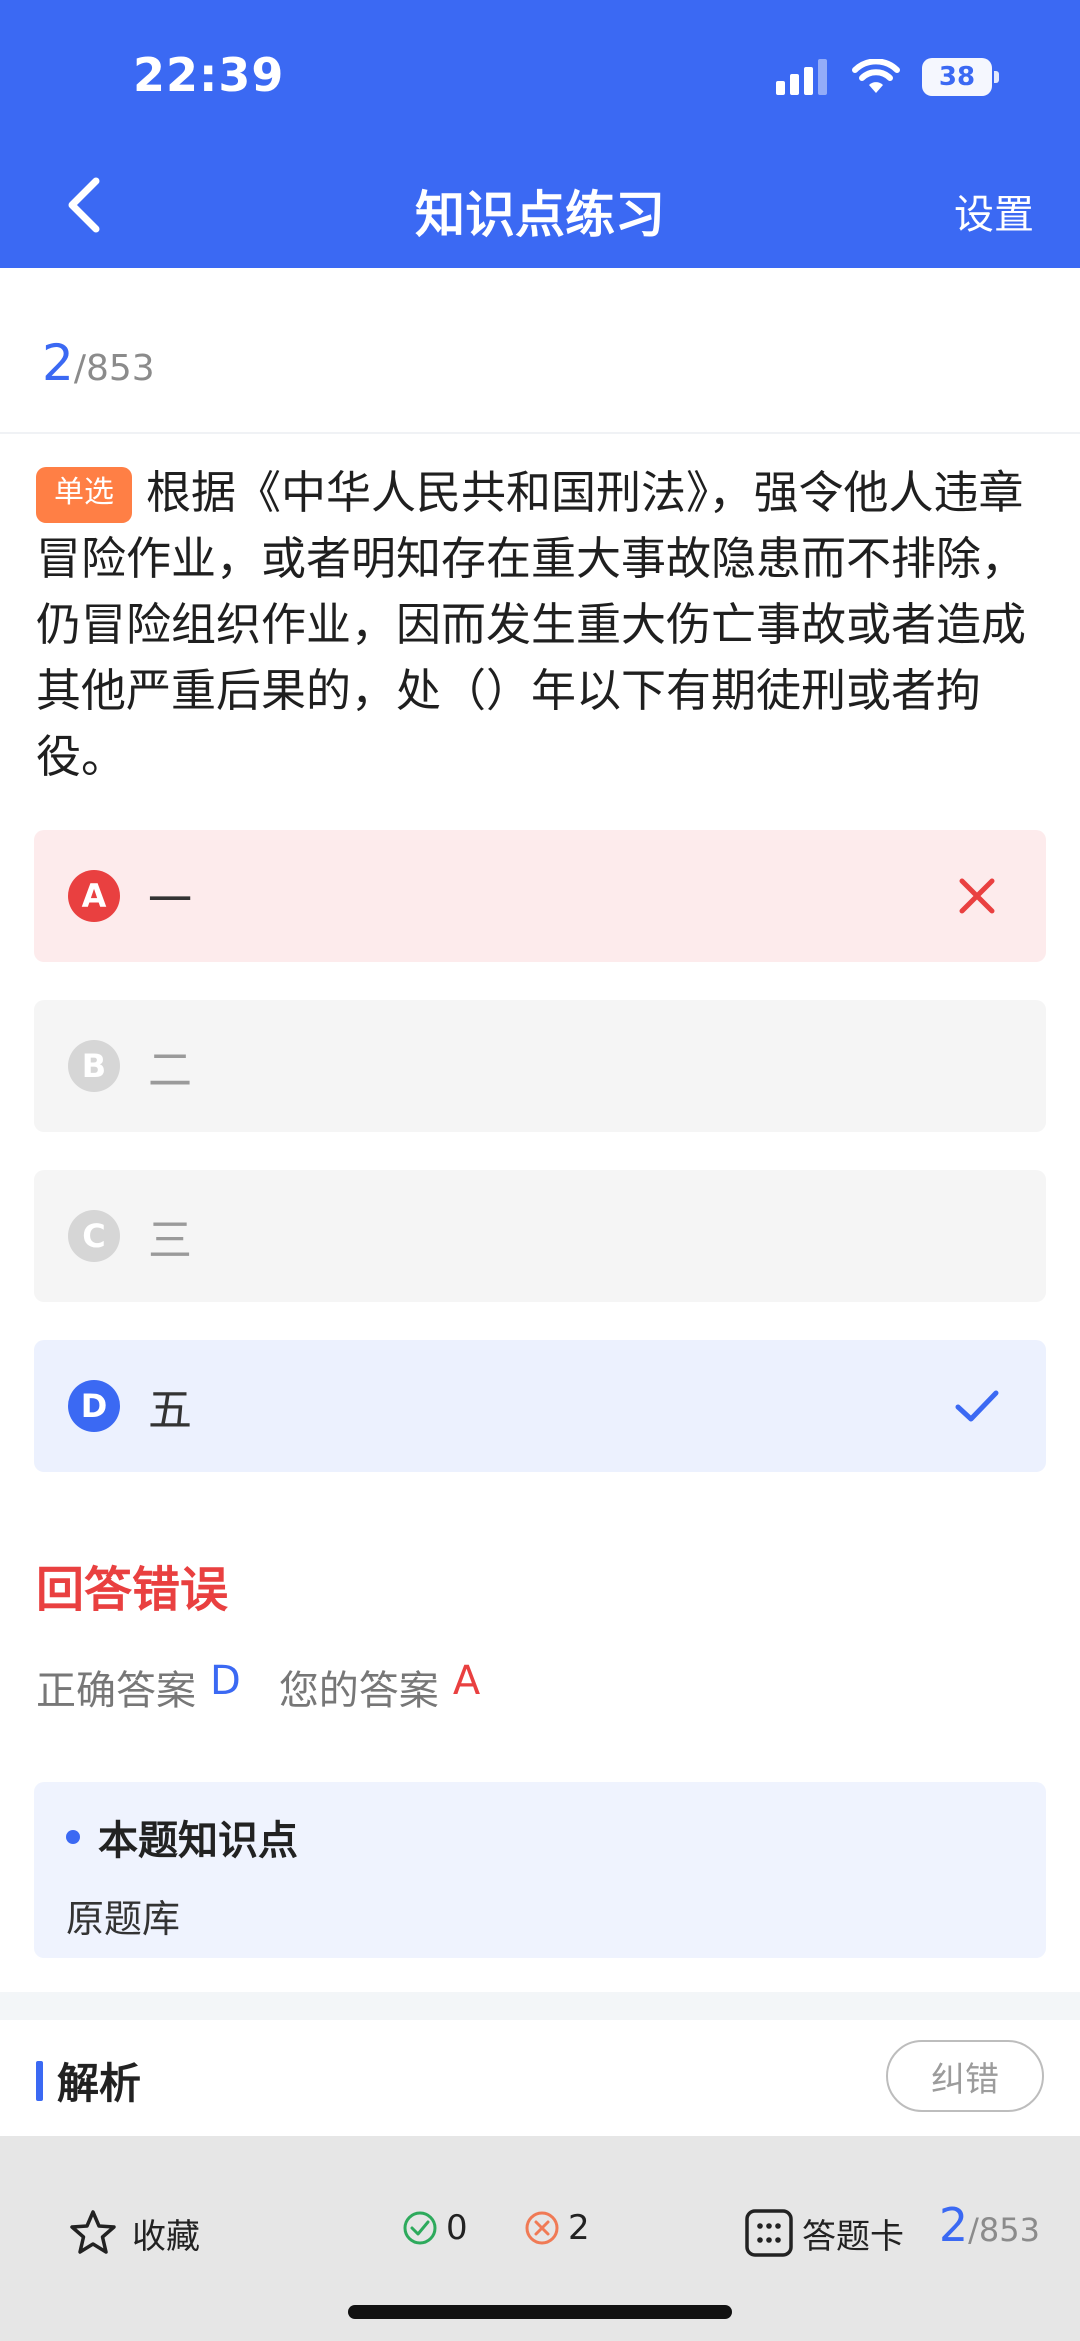 This screenshot has width=1080, height=2341. I want to click on option-c: C 三, so click(540, 1236).